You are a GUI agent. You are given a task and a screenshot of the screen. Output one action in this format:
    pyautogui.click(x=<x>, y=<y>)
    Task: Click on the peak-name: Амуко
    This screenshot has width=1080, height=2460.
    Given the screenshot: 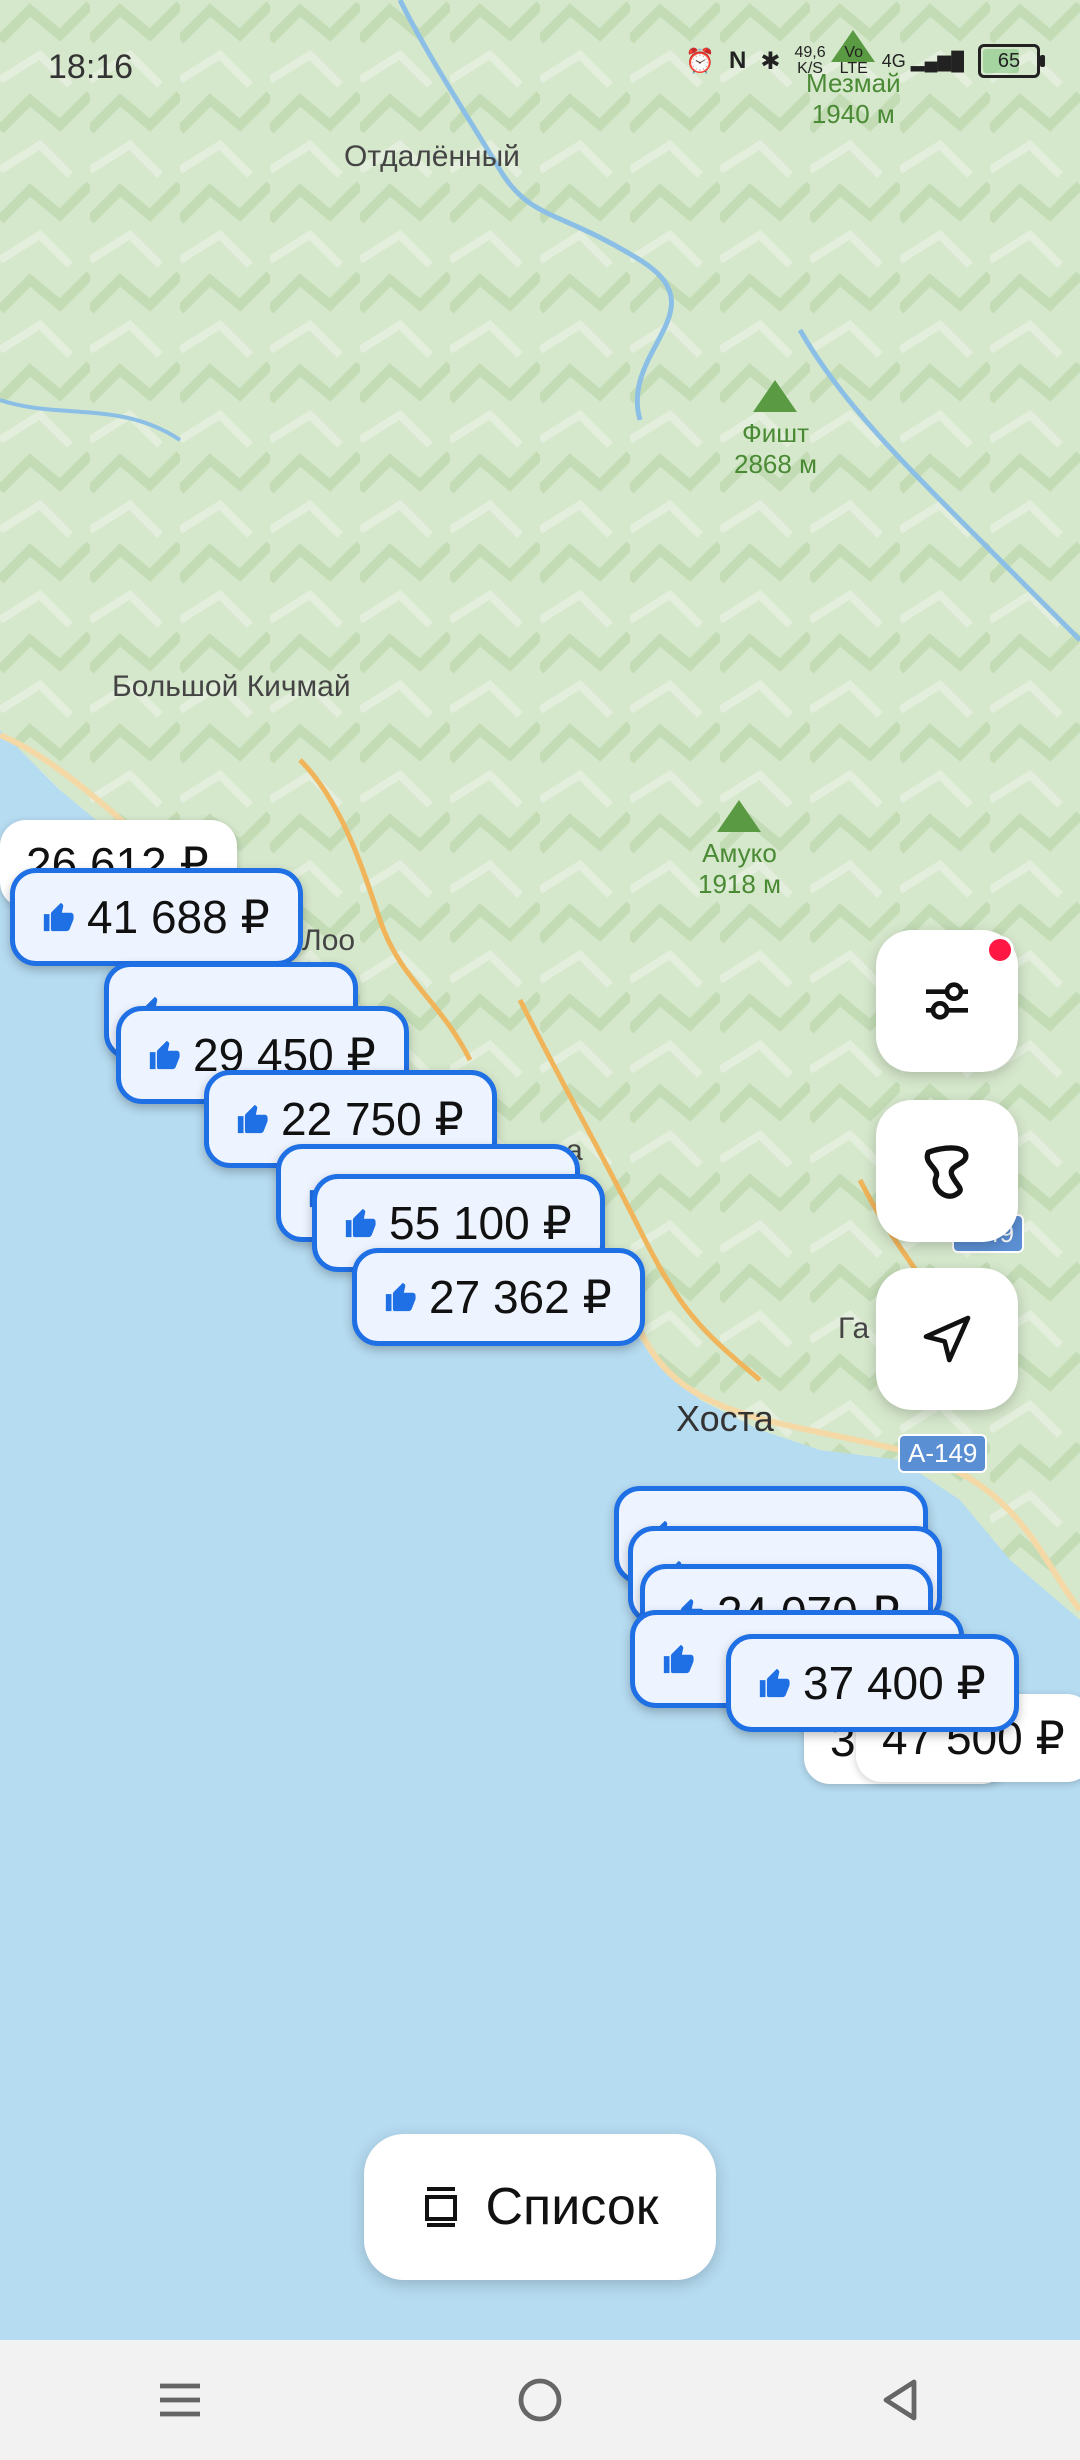 What is the action you would take?
    pyautogui.click(x=739, y=853)
    